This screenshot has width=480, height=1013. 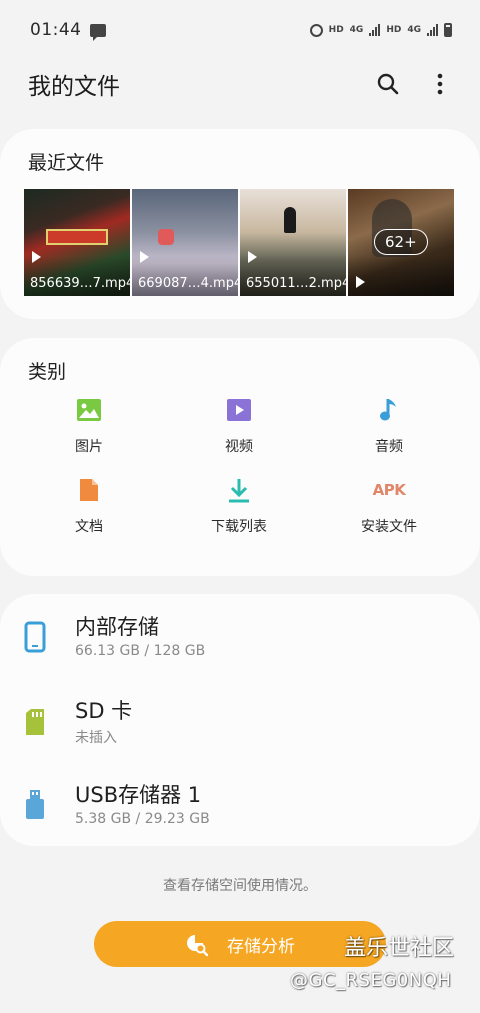 I want to click on phone-storage-icon, so click(x=36, y=637).